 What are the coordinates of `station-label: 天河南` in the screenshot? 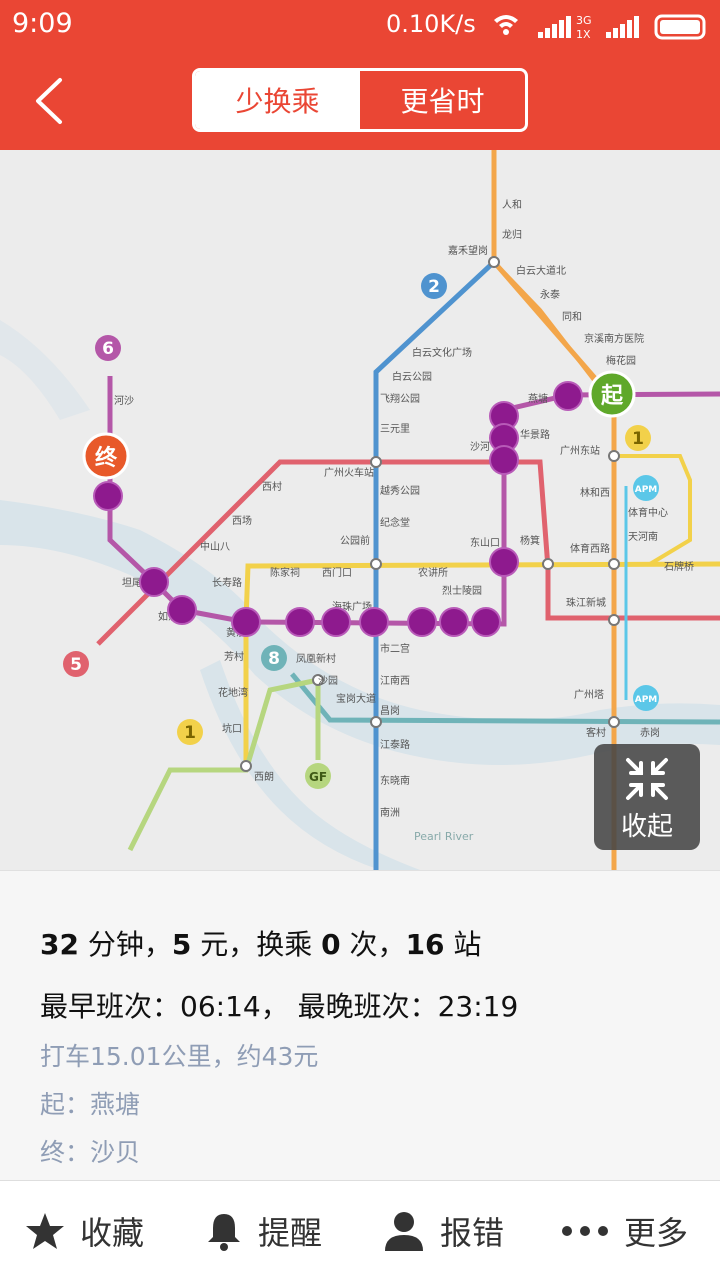 It's located at (643, 536).